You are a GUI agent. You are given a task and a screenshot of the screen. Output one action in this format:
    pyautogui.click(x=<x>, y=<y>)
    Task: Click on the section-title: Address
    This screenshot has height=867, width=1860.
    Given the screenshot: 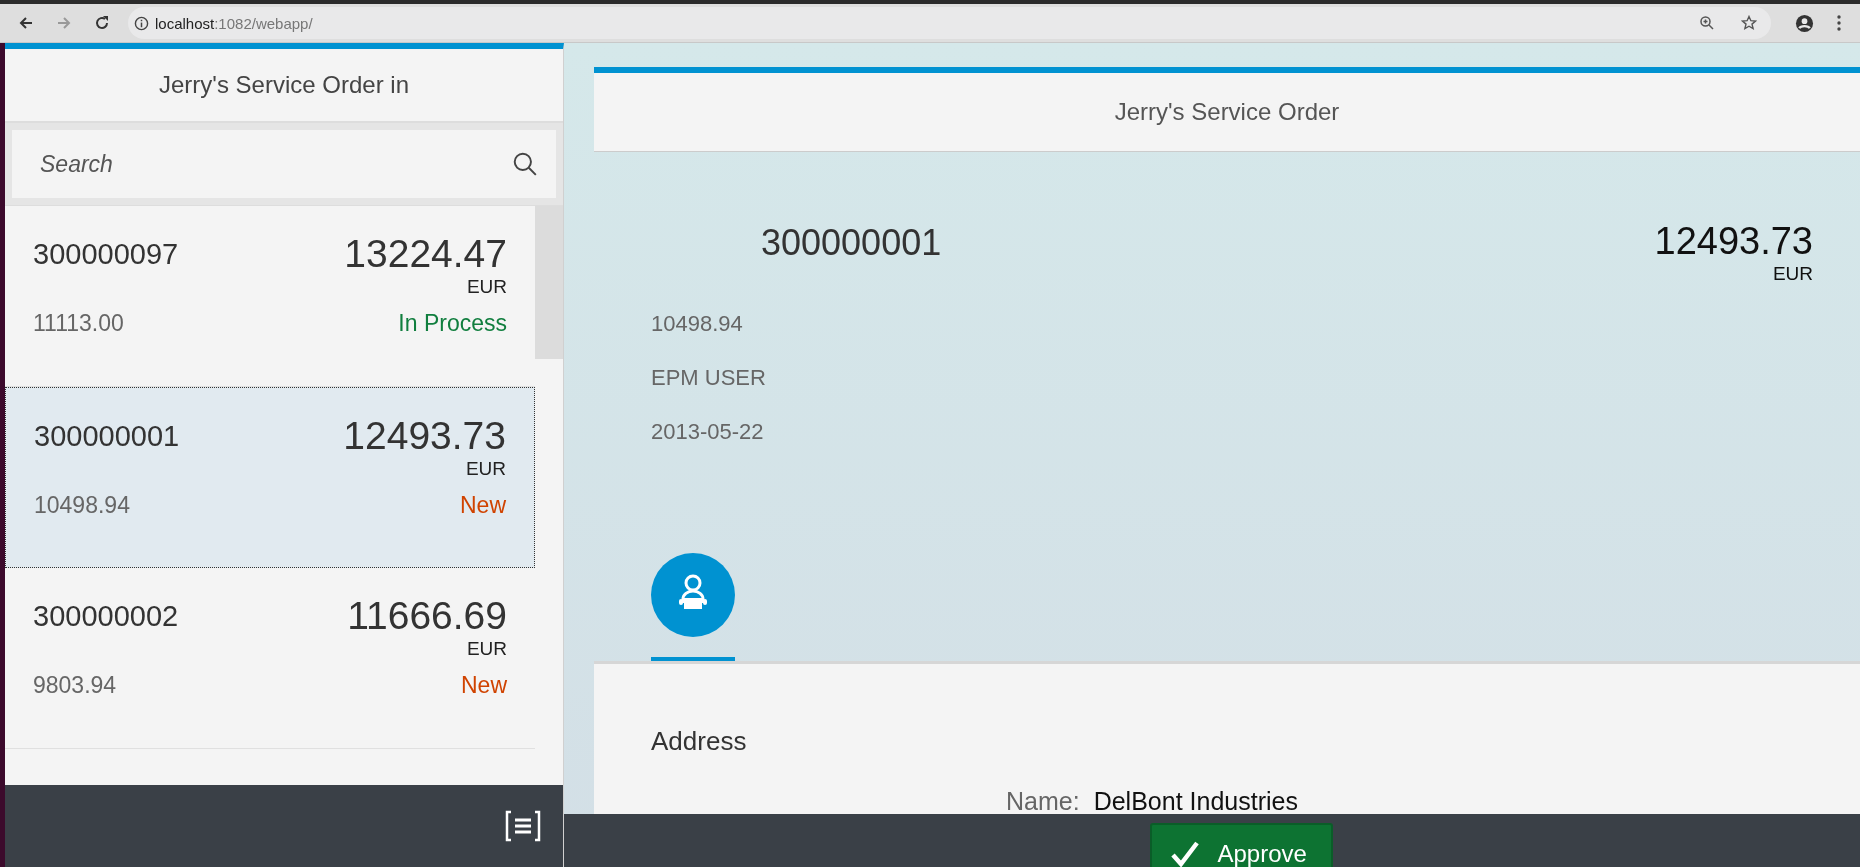 What is the action you would take?
    pyautogui.click(x=699, y=741)
    